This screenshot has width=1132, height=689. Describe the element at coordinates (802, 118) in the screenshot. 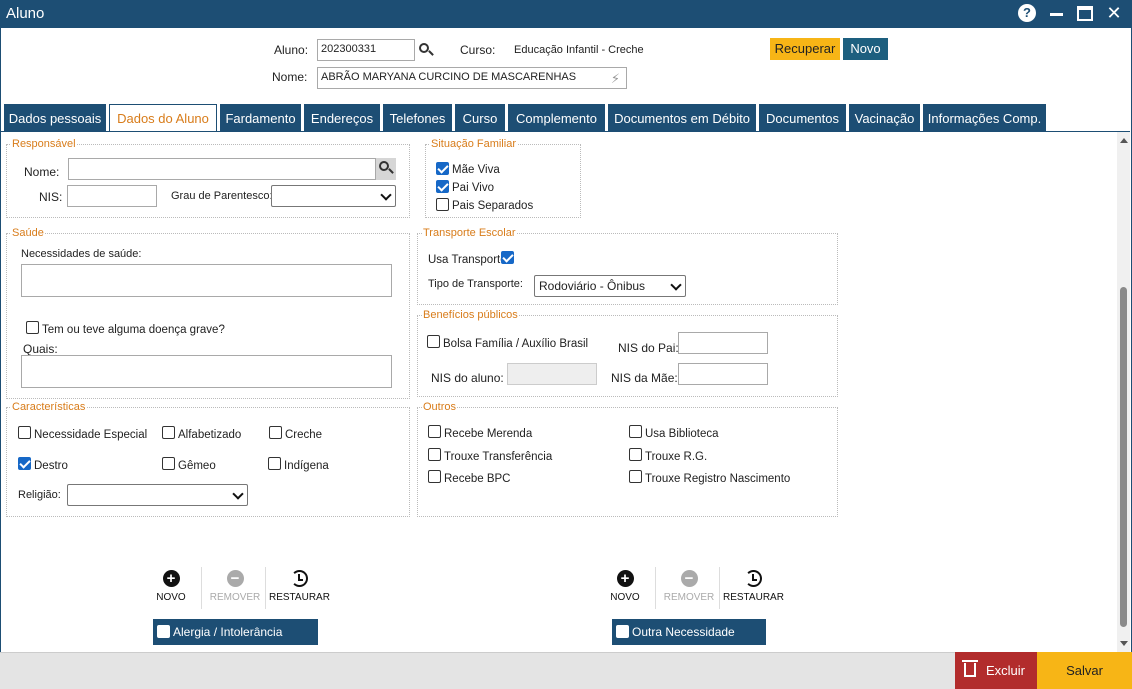

I see `tab-documentos: Documentos` at that location.